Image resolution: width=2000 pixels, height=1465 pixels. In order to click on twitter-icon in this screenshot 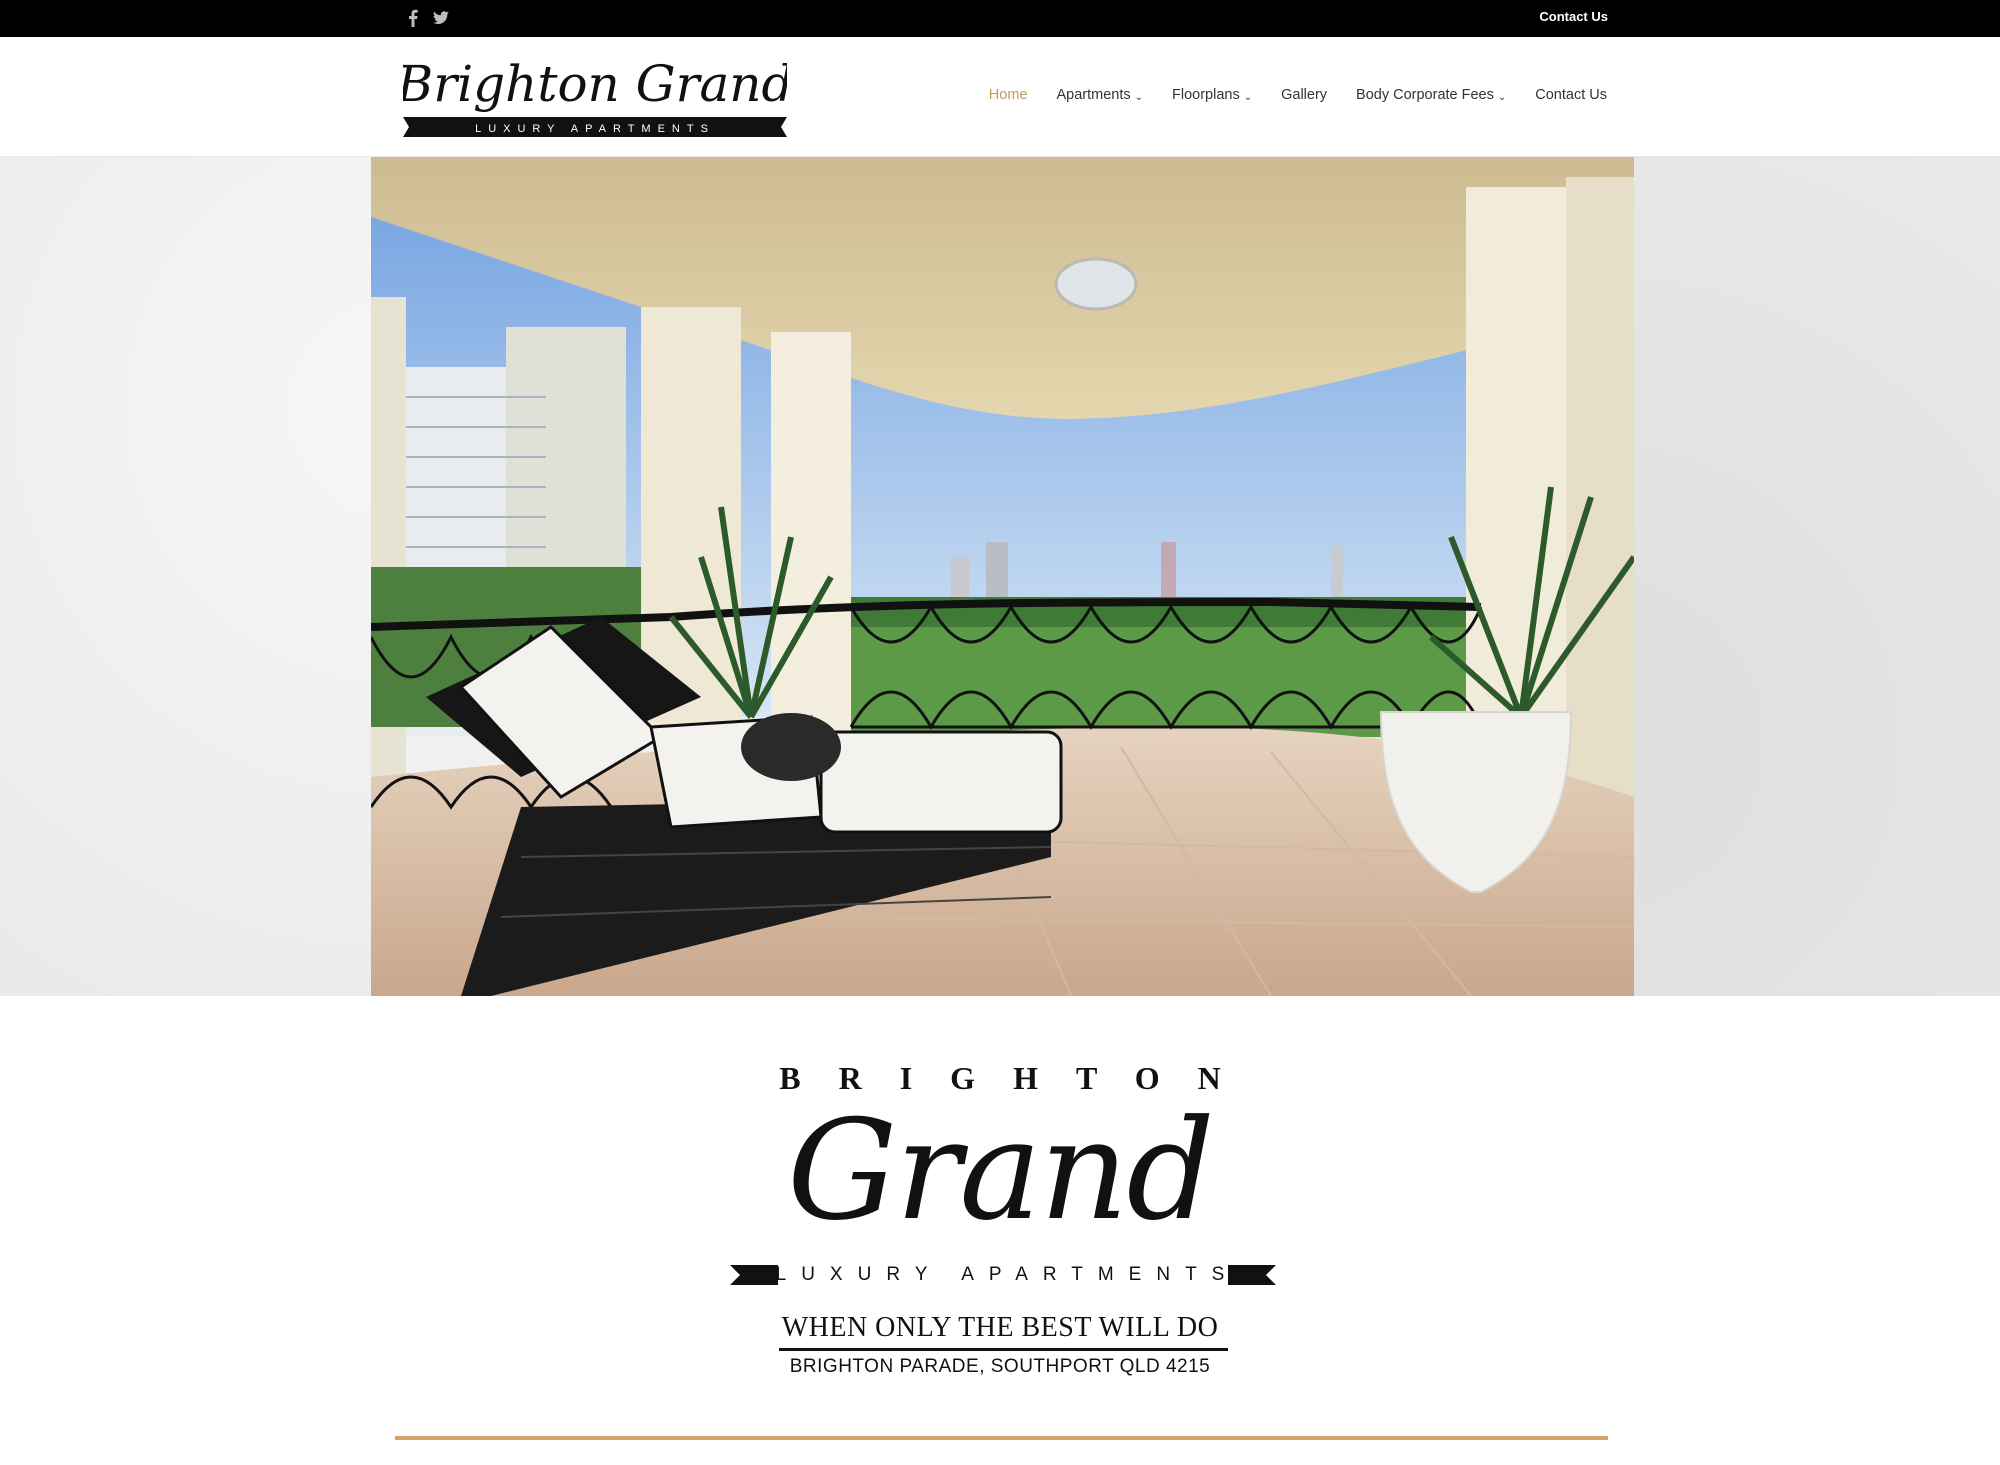, I will do `click(441, 18)`.